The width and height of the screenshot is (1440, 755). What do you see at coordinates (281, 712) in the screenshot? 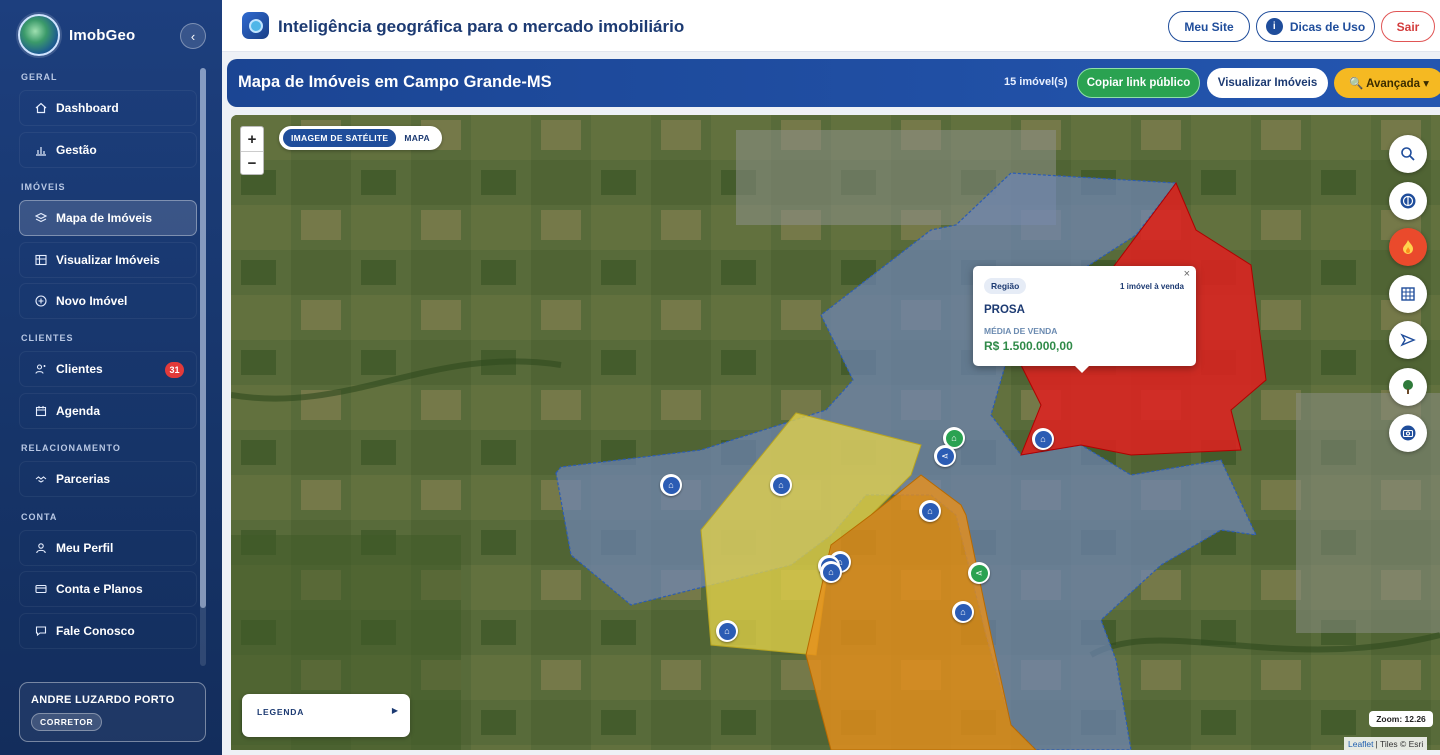
I see `legend-label: LEGENDA` at bounding box center [281, 712].